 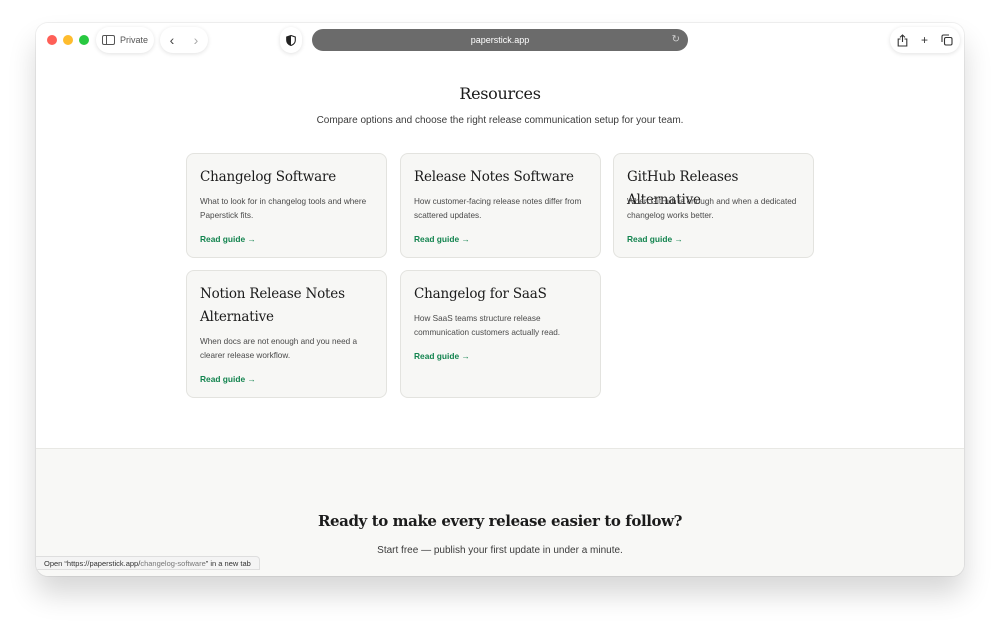 What do you see at coordinates (52, 40) in the screenshot?
I see `close-window-button` at bounding box center [52, 40].